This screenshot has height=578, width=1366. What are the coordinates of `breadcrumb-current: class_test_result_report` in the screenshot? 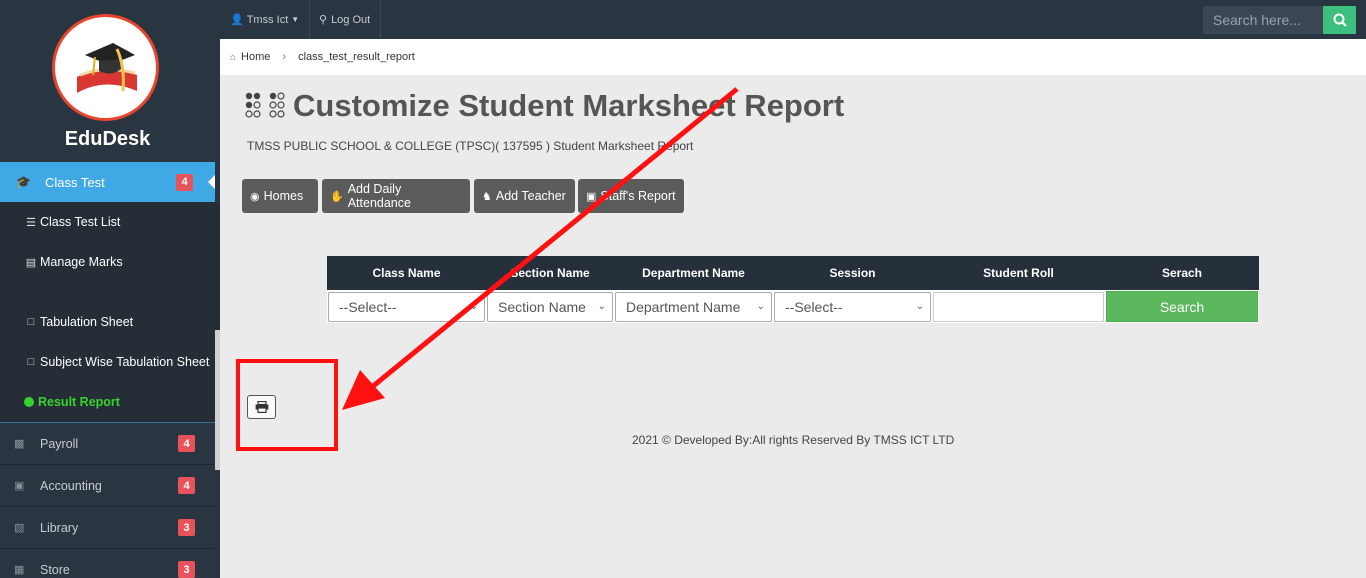 It's located at (356, 57).